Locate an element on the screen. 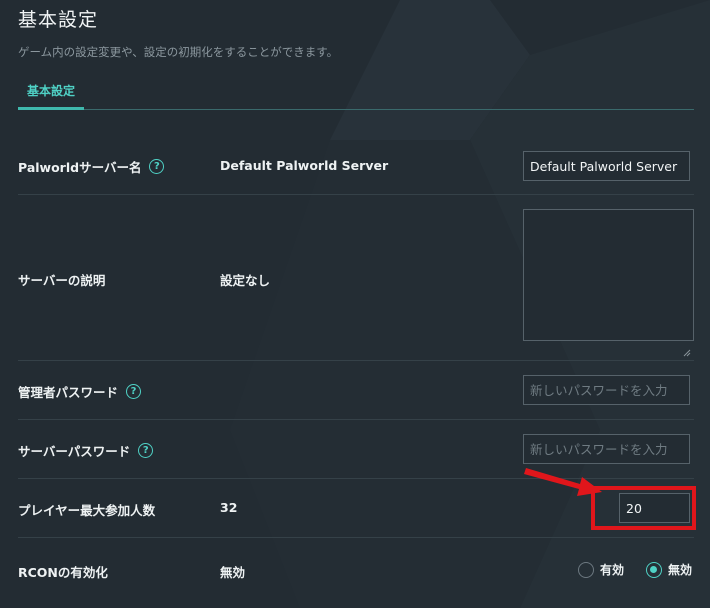 The height and width of the screenshot is (608, 710). admin-password-label-group: 管理者パスワード ? is located at coordinates (80, 391).